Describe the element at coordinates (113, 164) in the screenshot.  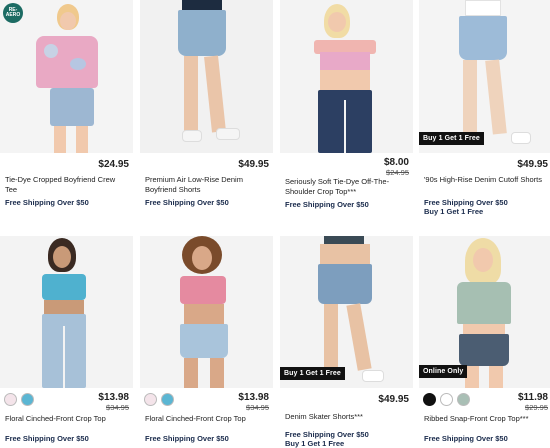
I see `product-price: $24.95` at that location.